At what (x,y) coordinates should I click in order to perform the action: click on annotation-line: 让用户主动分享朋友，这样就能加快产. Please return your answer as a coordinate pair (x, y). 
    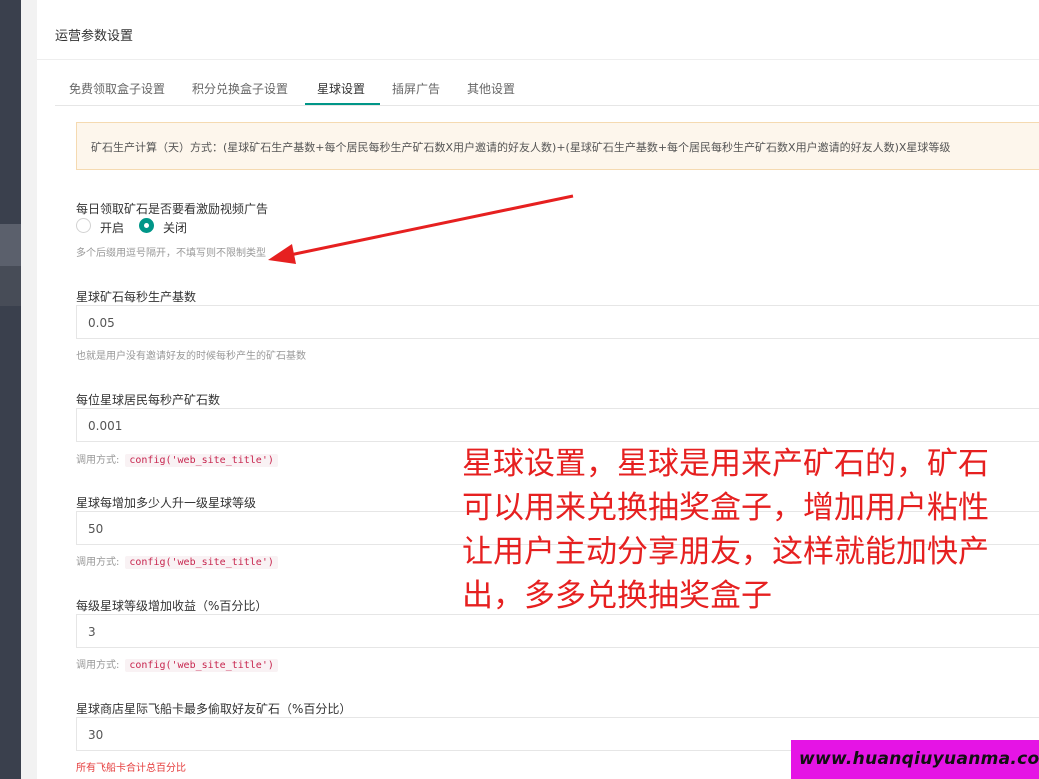
    Looking at the image, I should click on (725, 552).